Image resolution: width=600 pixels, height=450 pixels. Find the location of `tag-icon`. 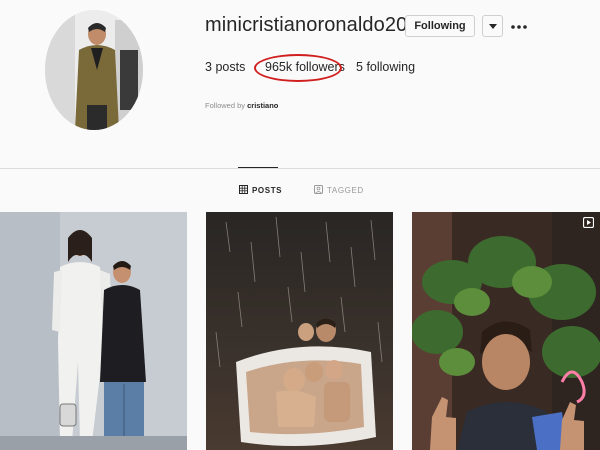

tag-icon is located at coordinates (318, 190).